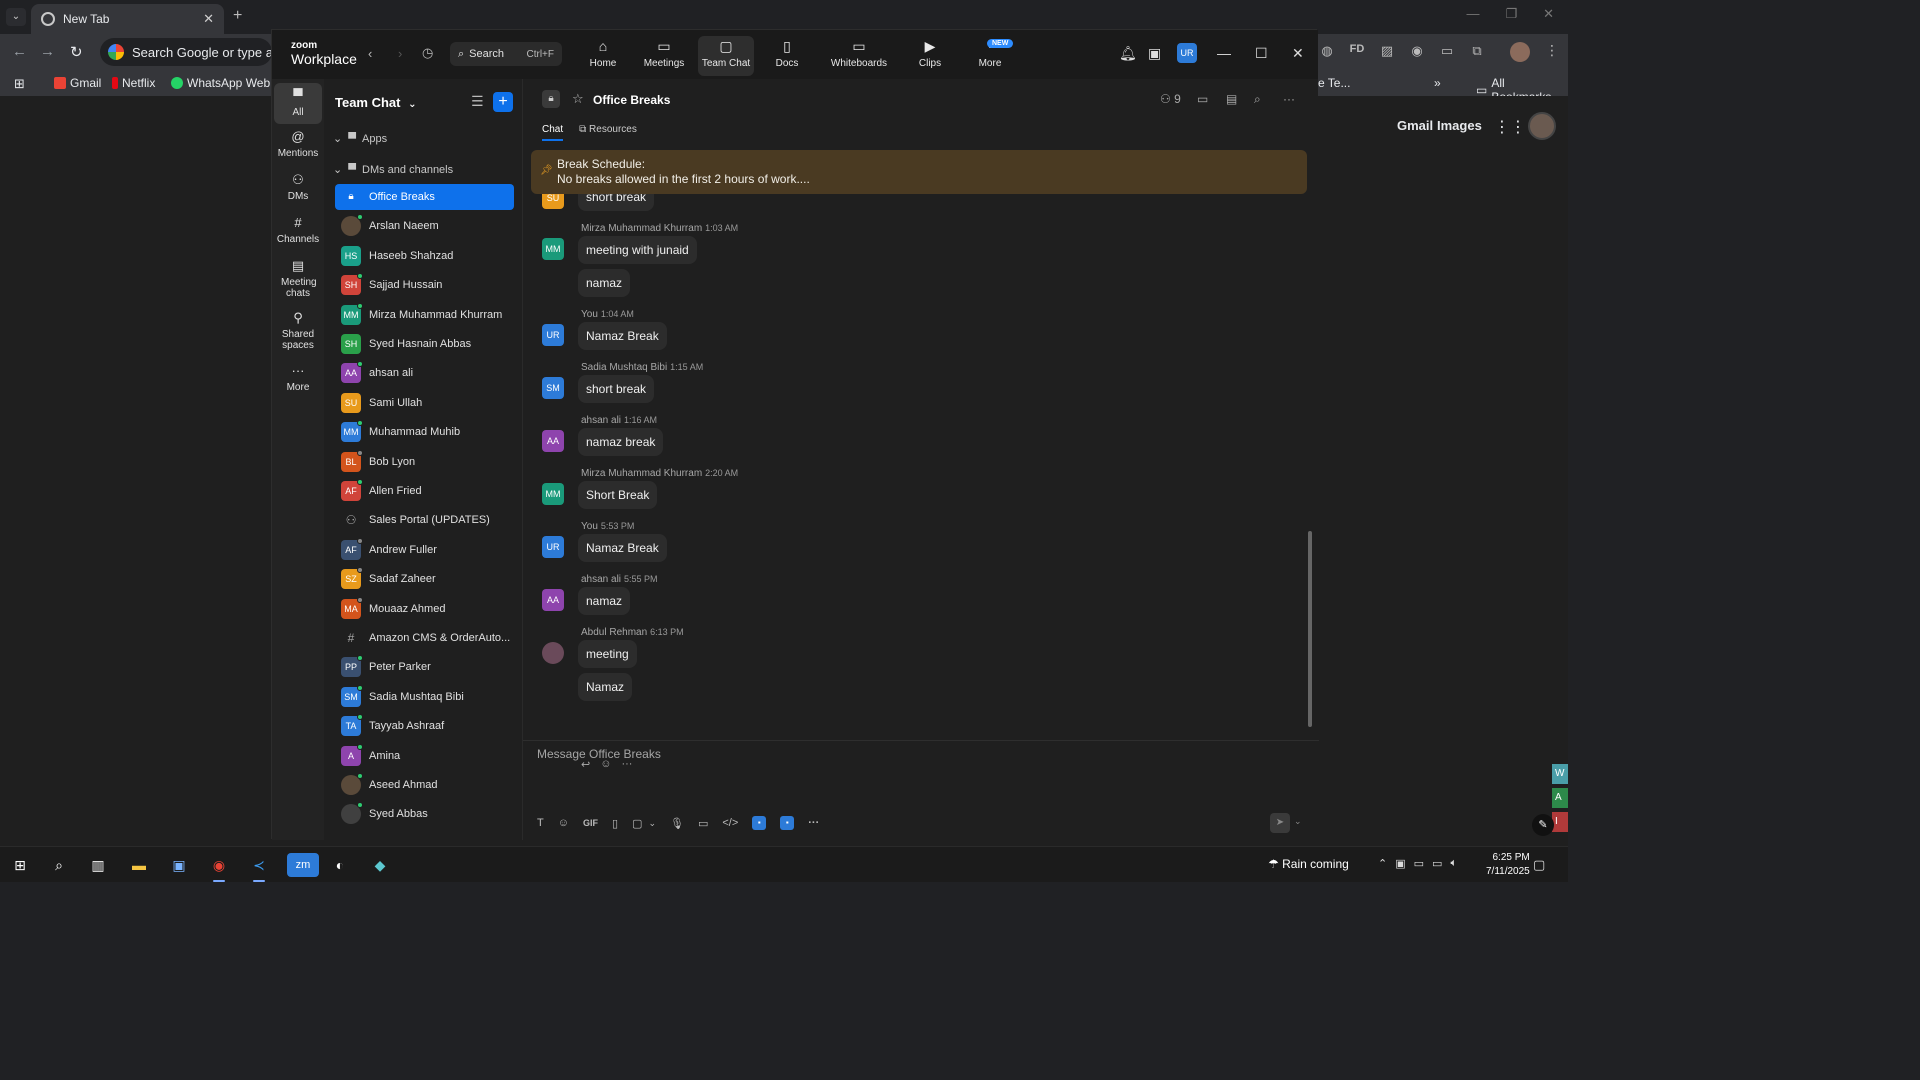 The width and height of the screenshot is (1920, 1080). Describe the element at coordinates (759, 823) in the screenshot. I see `app-a-icon: ▪` at that location.